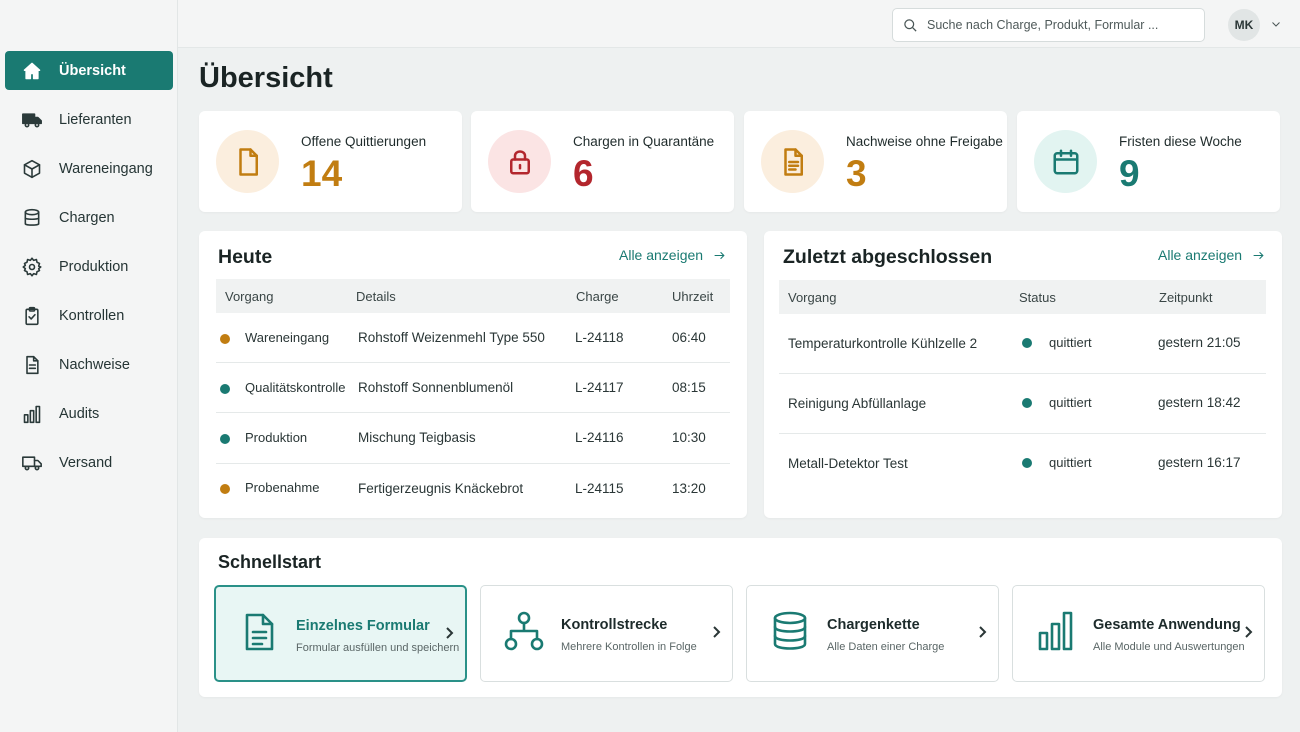 This screenshot has width=1300, height=732. What do you see at coordinates (629, 647) in the screenshot?
I see `quickstart-item-desc: Mehrere Kontrollen in Folge` at bounding box center [629, 647].